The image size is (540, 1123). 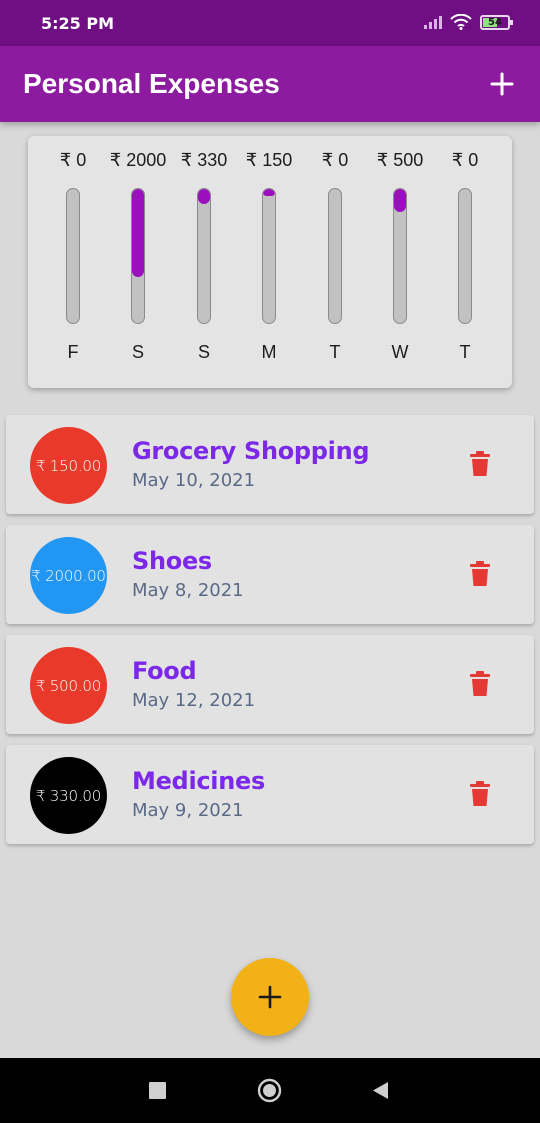 What do you see at coordinates (151, 83) in the screenshot?
I see `app-title: Personal Expenses` at bounding box center [151, 83].